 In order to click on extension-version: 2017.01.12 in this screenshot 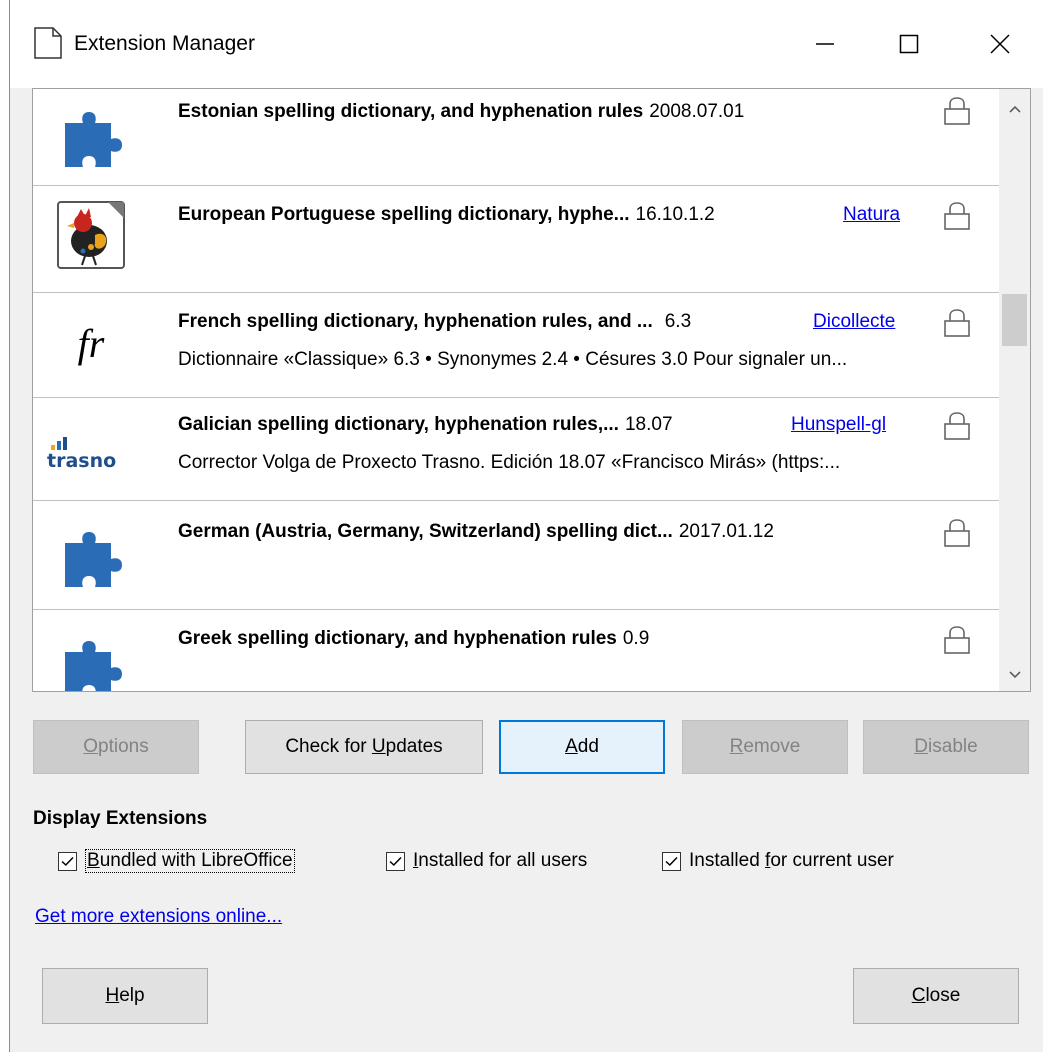, I will do `click(726, 531)`.